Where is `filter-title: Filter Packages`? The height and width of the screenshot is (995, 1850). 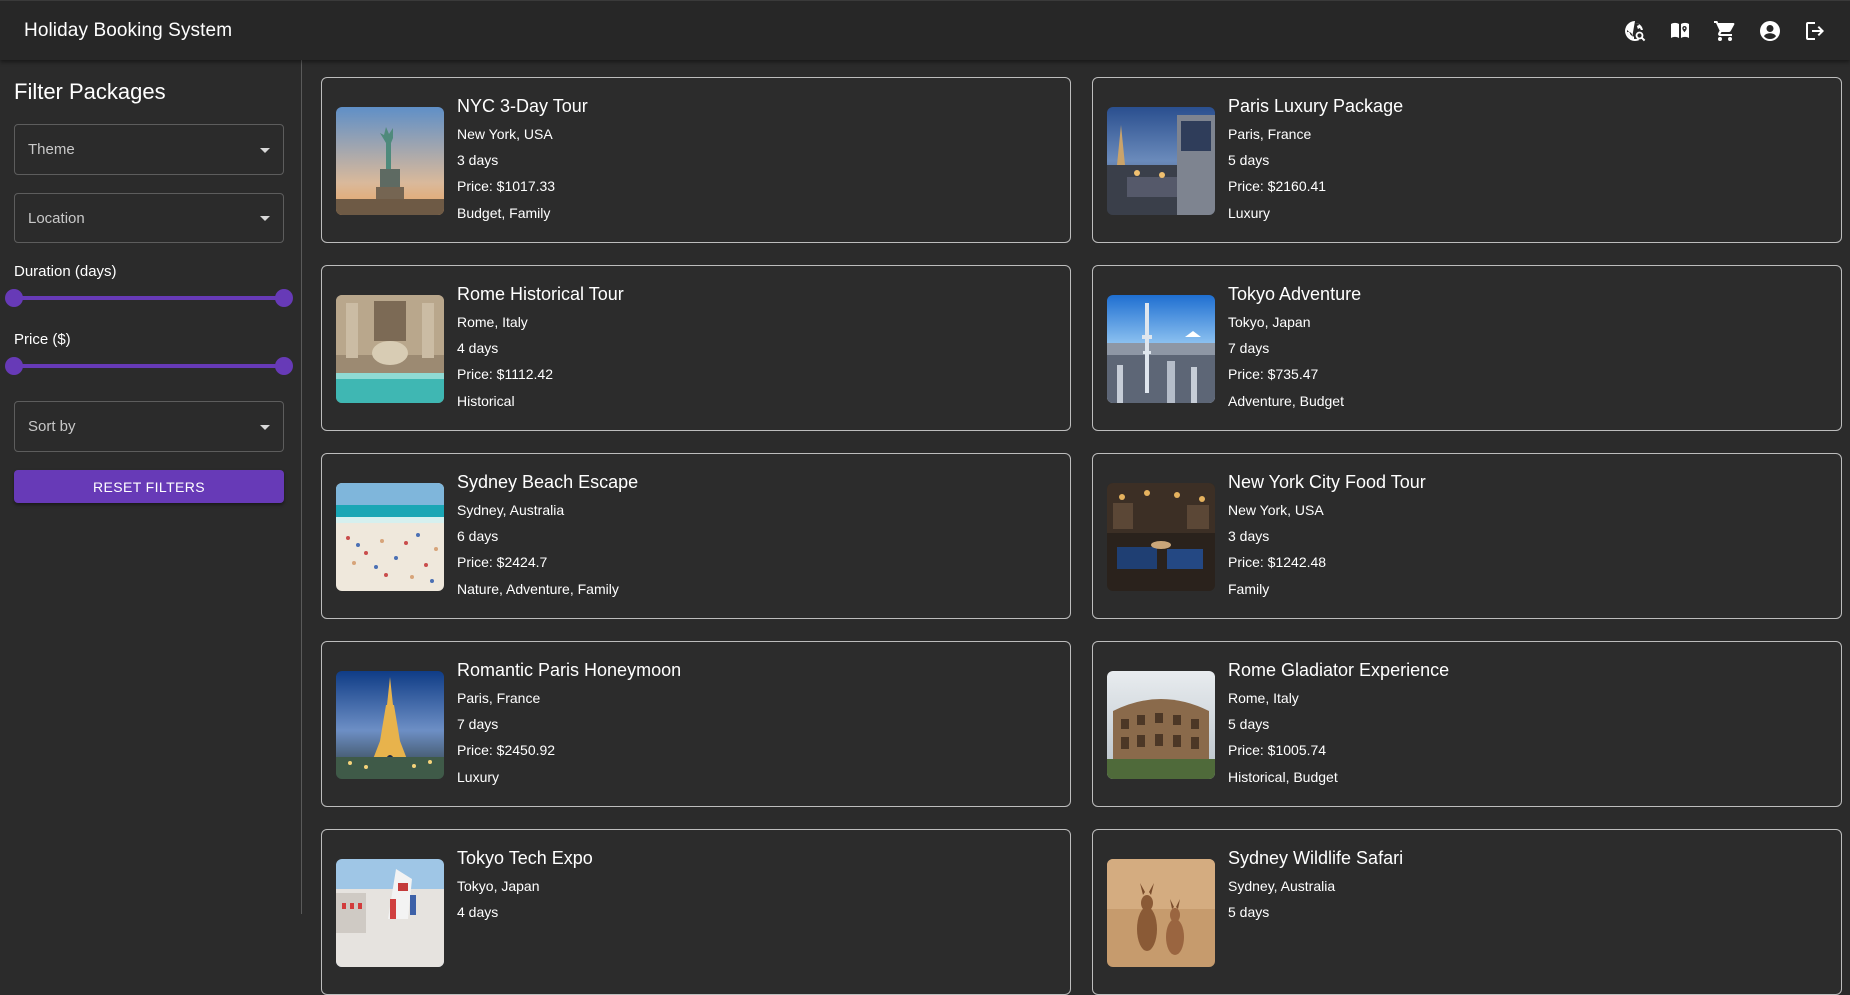 filter-title: Filter Packages is located at coordinates (90, 91).